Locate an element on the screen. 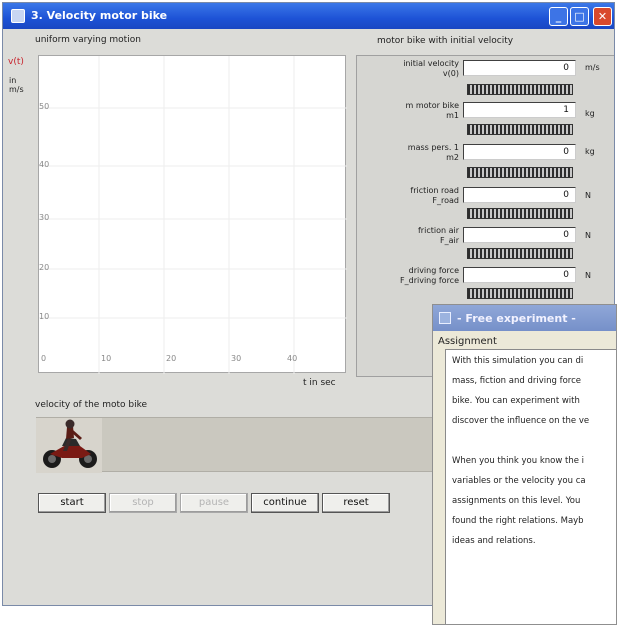 This screenshot has height=625, width=617. y-tick: 30 is located at coordinates (44, 217).